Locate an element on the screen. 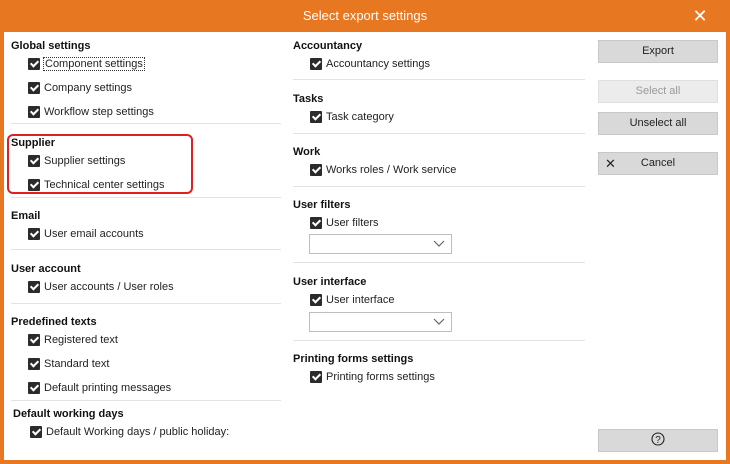  checkbox-works-roles-work-service: Works roles / Work service is located at coordinates (383, 170).